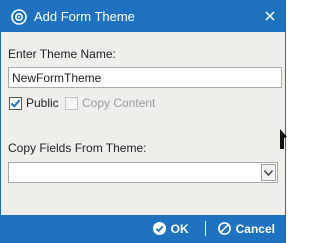  I want to click on public-label: Public, so click(42, 103).